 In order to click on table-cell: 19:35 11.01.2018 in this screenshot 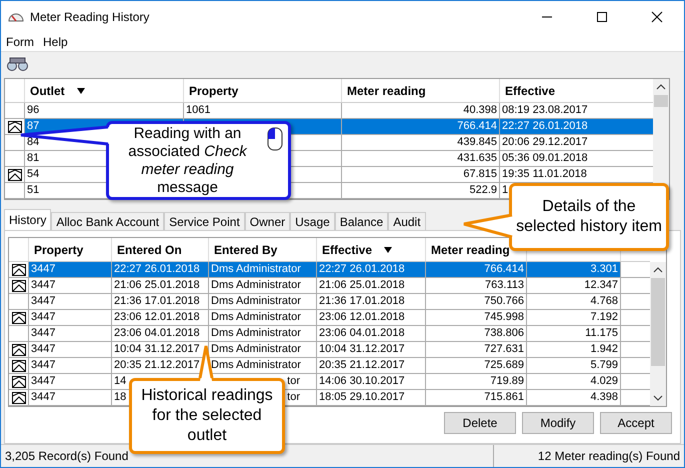, I will do `click(544, 174)`.